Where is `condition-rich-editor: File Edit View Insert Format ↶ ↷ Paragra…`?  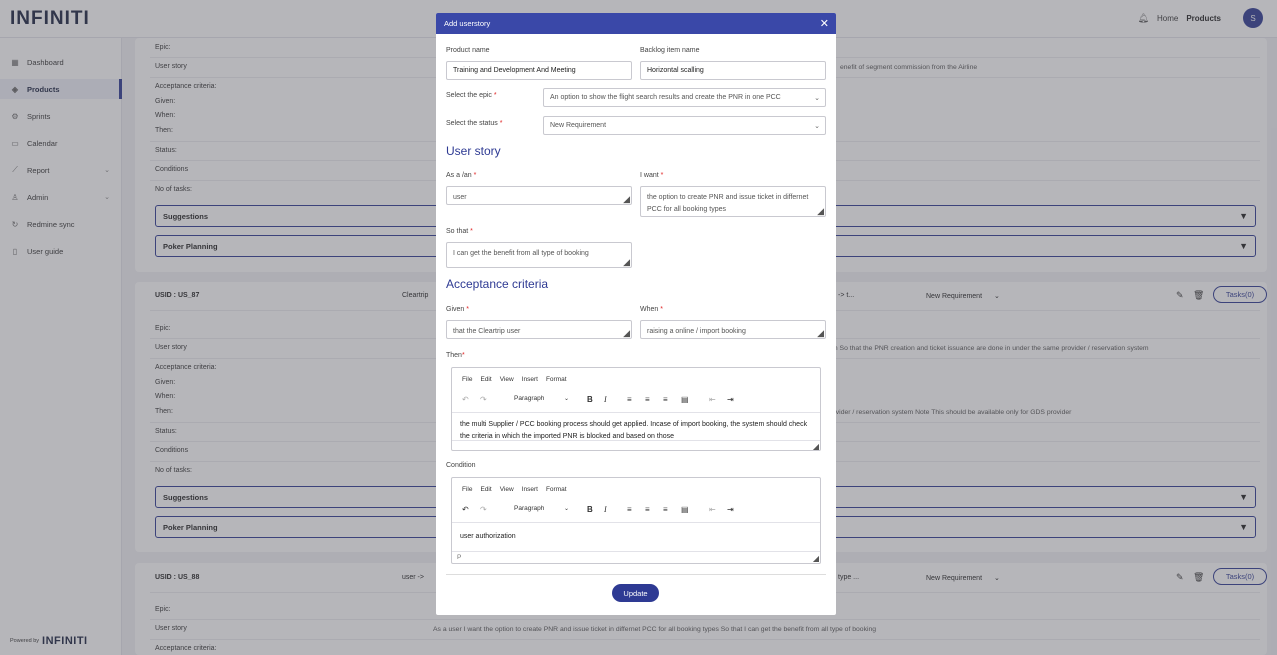
condition-rich-editor: File Edit View Insert Format ↶ ↷ Paragra… is located at coordinates (636, 520).